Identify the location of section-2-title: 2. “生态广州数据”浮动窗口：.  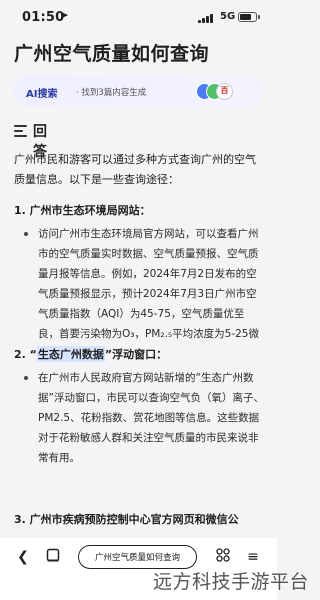
(90, 354).